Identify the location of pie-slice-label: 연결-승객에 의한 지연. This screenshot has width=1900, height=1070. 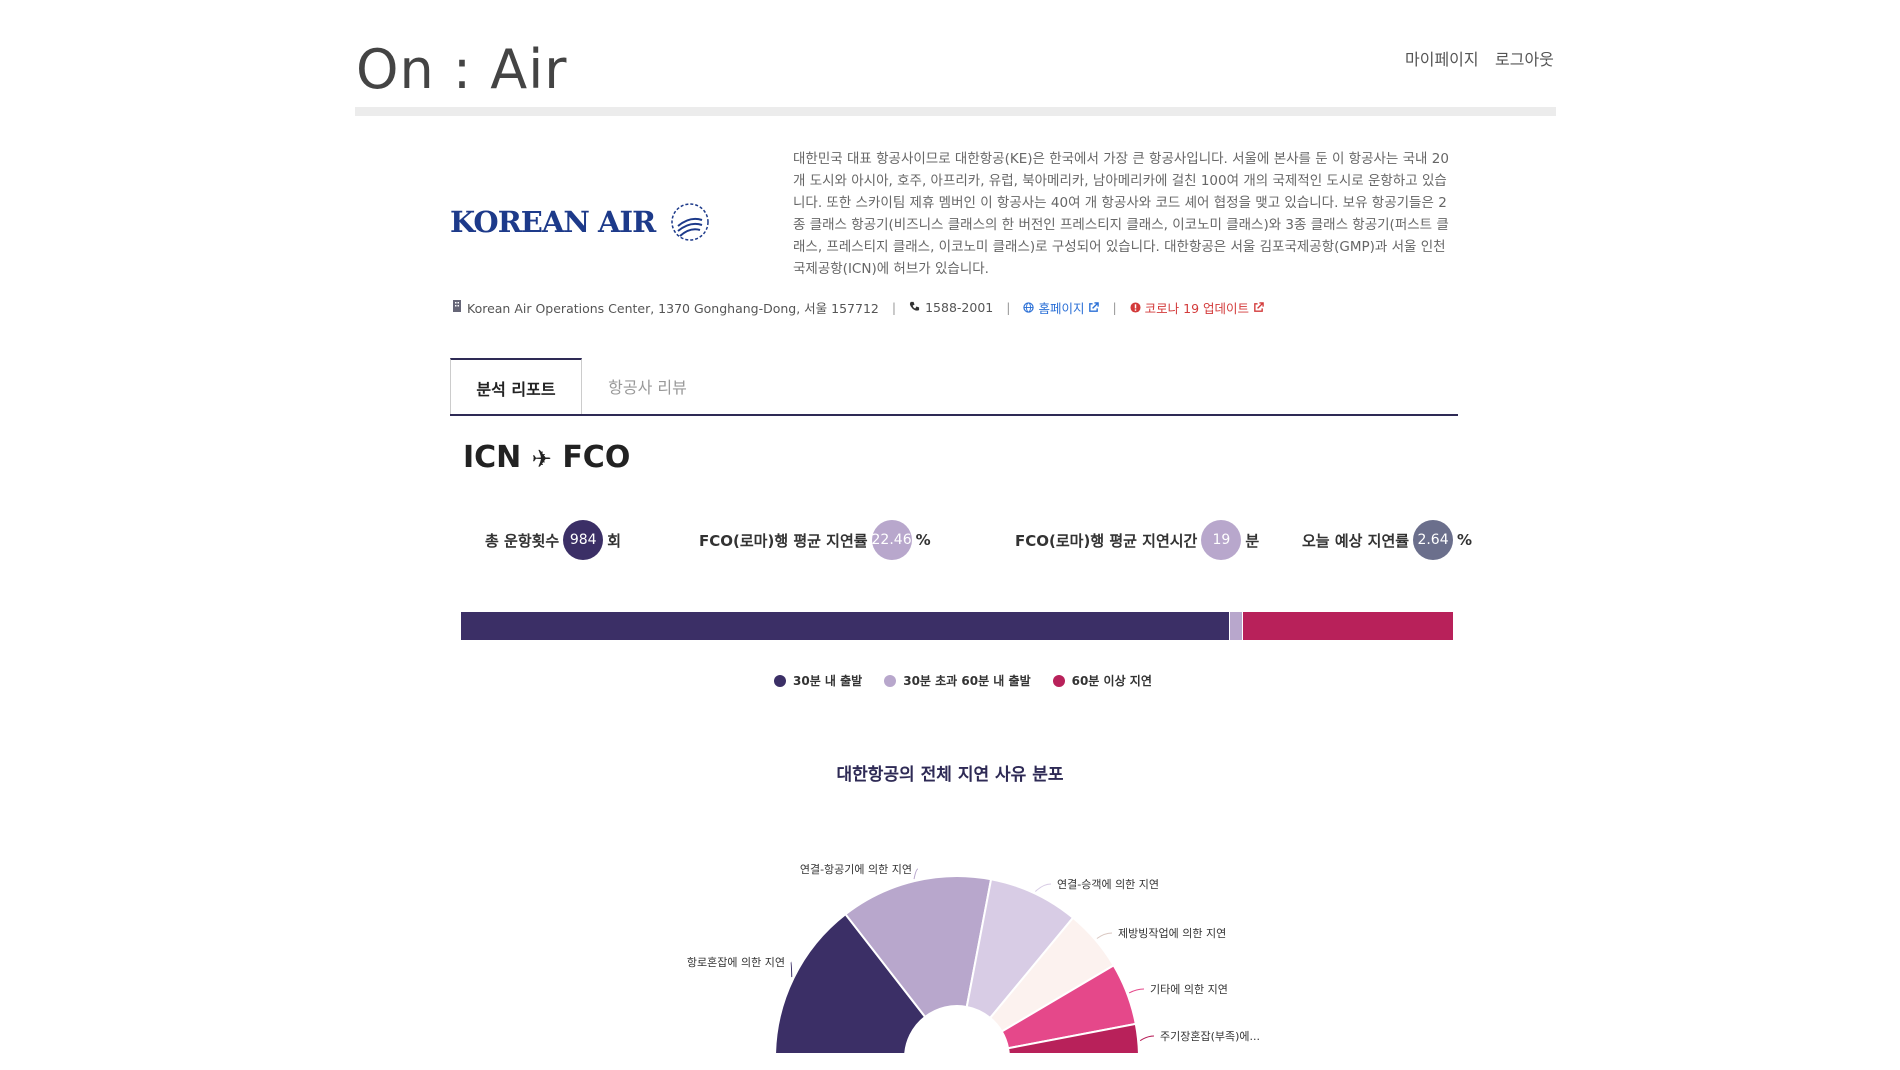
(1108, 884).